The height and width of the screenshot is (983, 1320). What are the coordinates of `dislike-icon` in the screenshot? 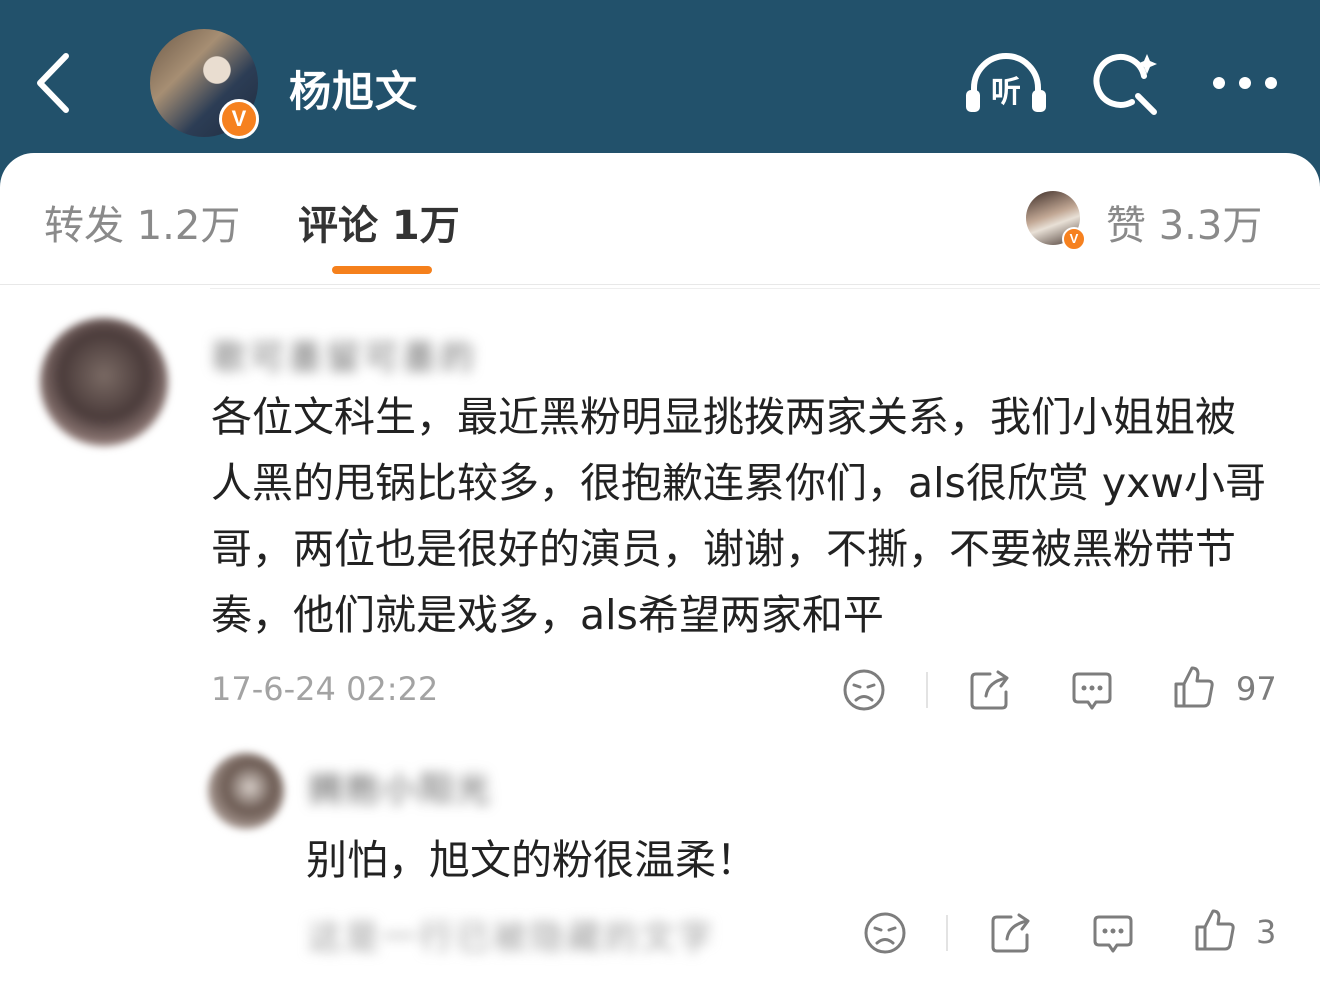 It's located at (864, 690).